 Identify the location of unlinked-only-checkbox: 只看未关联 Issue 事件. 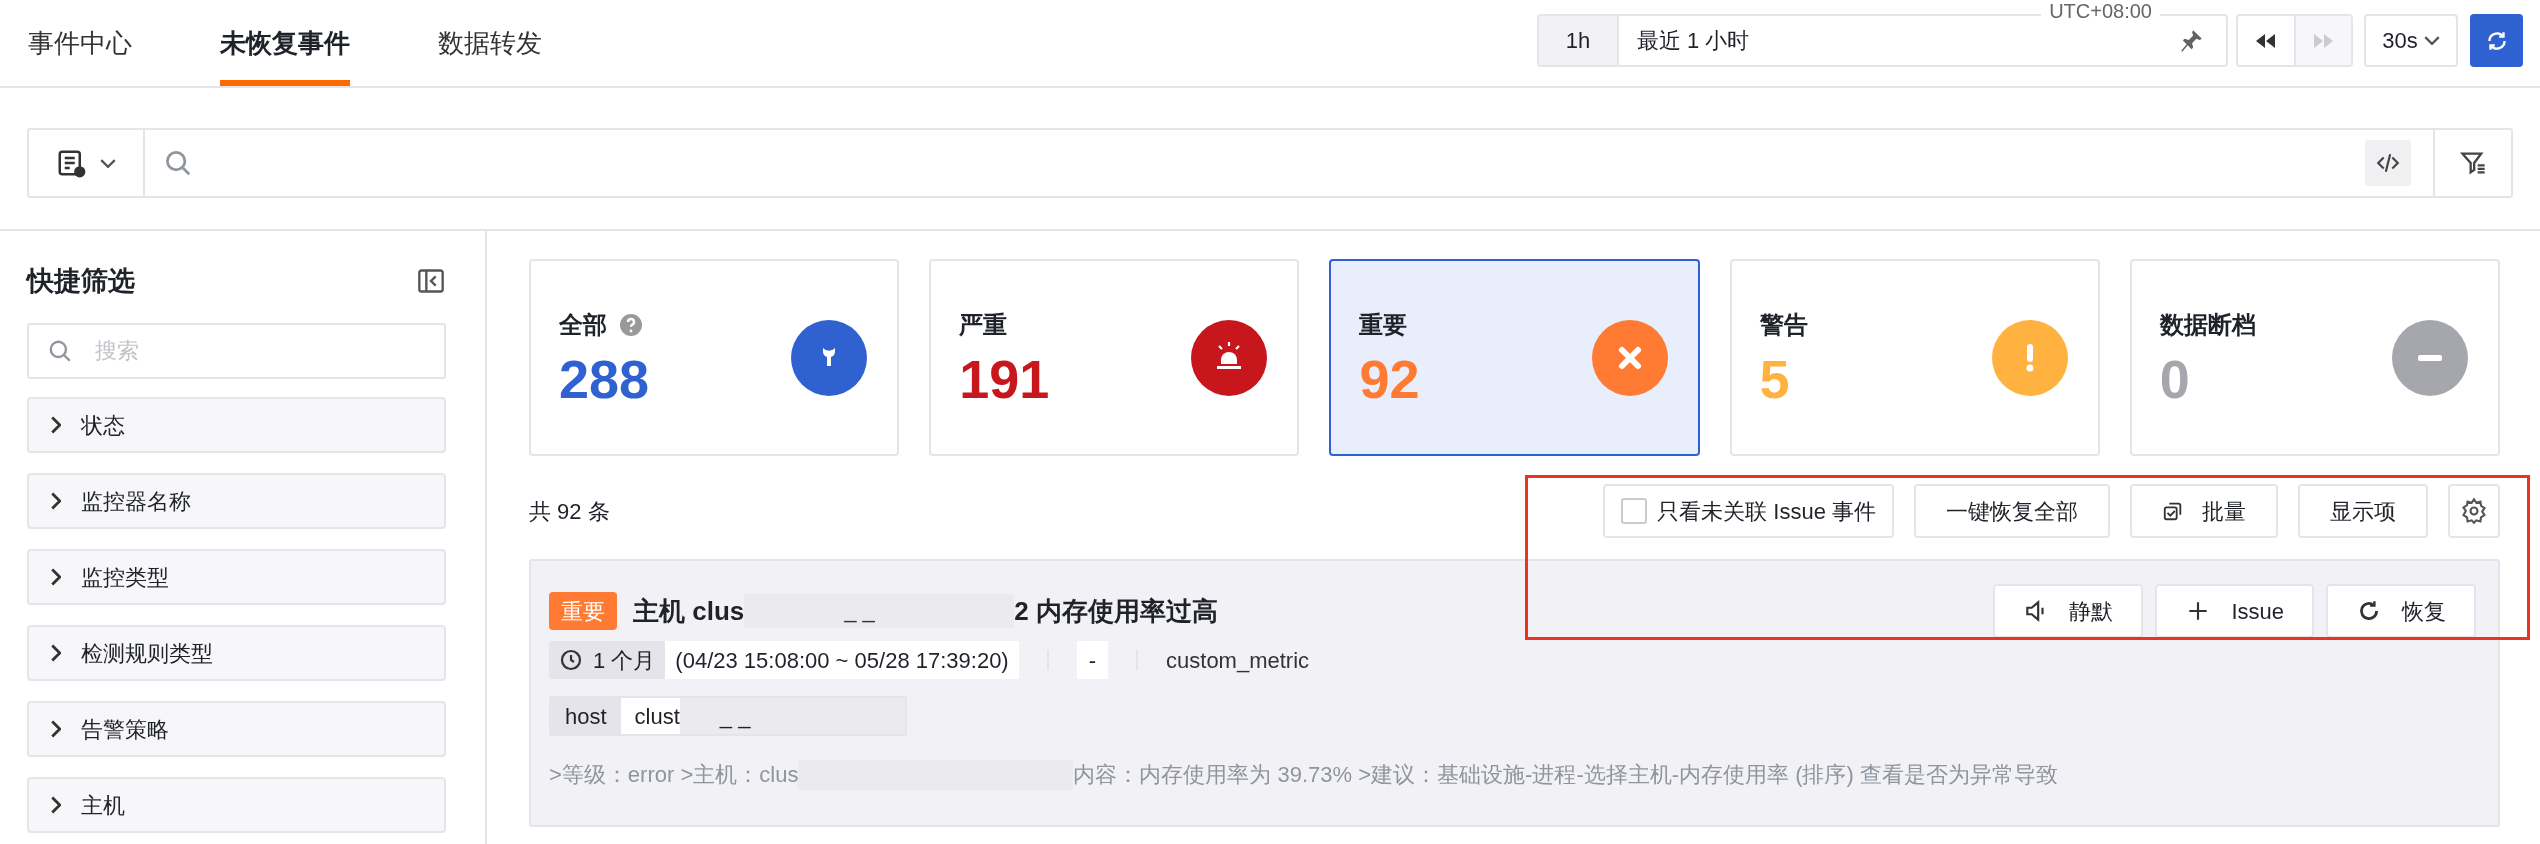
(1748, 511).